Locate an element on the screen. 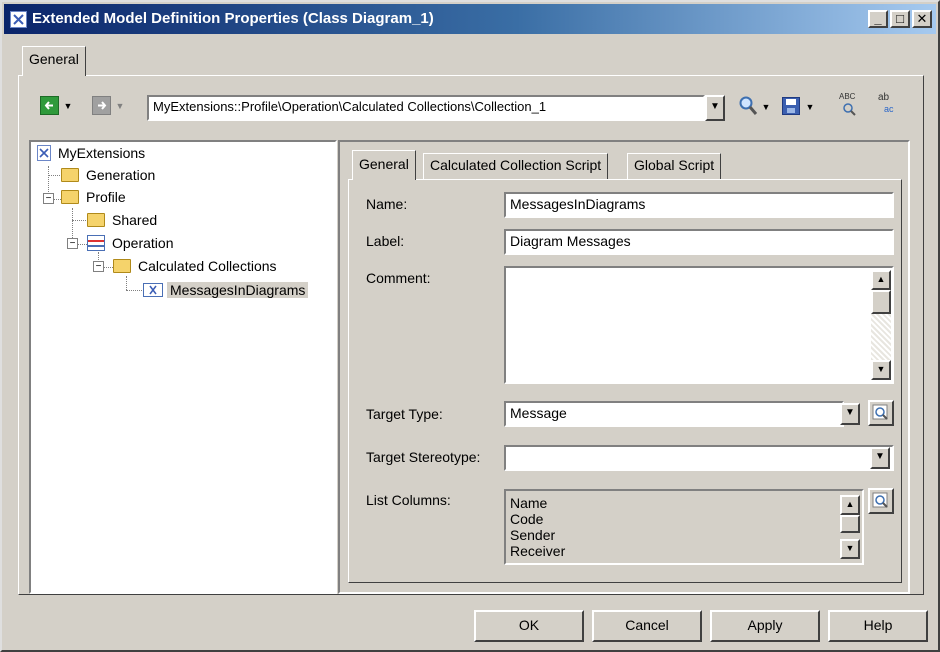 Image resolution: width=940 pixels, height=652 pixels. tree-item-operation: Operation is located at coordinates (131, 243).